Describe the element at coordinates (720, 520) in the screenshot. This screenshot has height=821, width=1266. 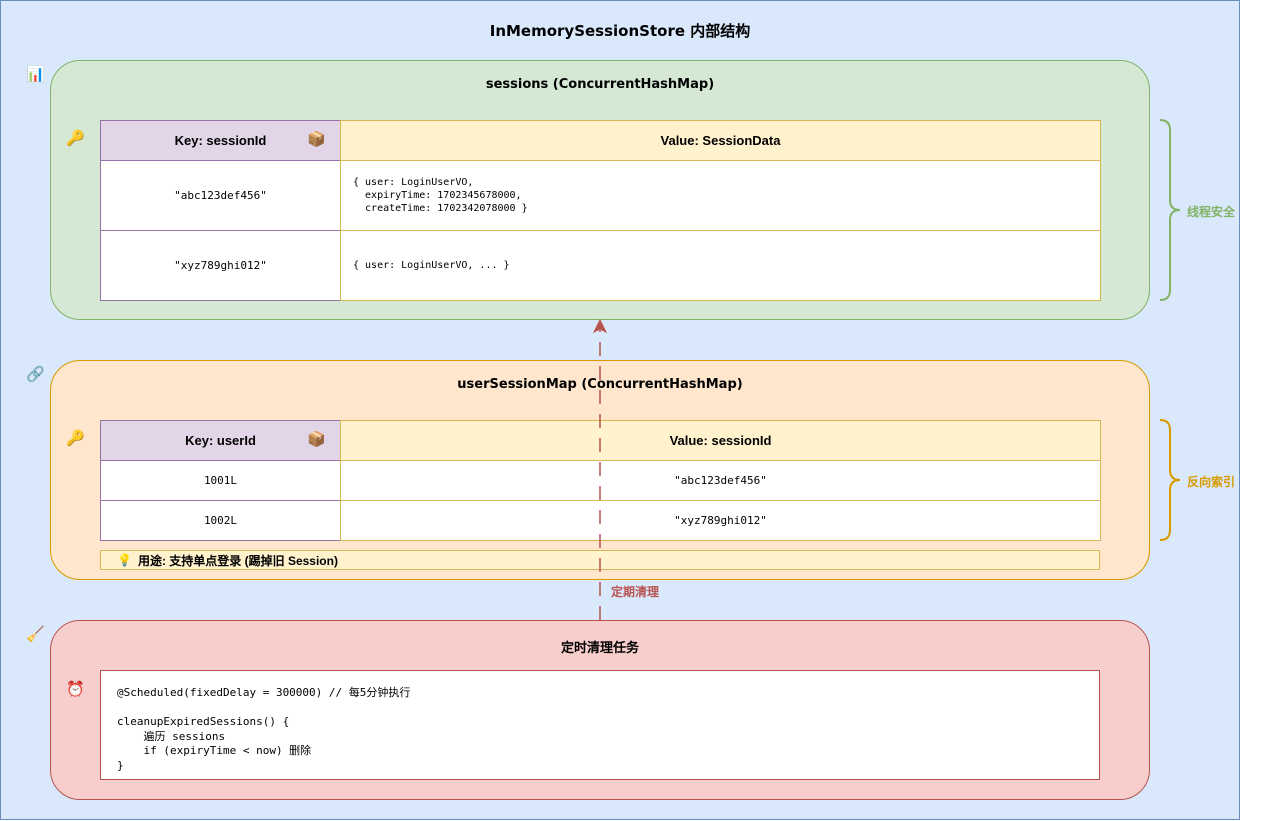
I see `usm-row-value: "xyz789ghi012"` at that location.